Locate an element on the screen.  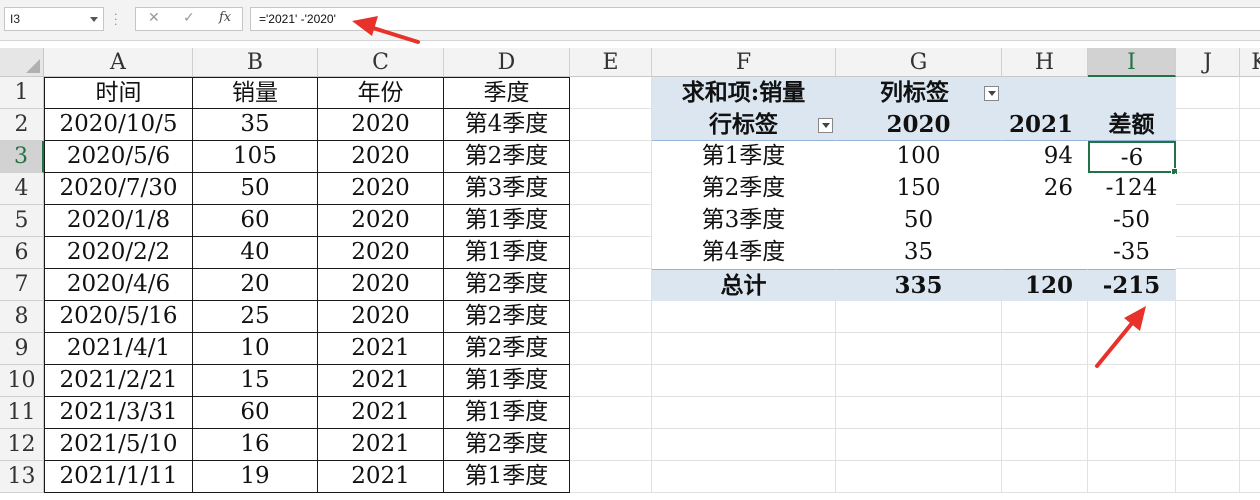
cell-f9 is located at coordinates (744, 349).